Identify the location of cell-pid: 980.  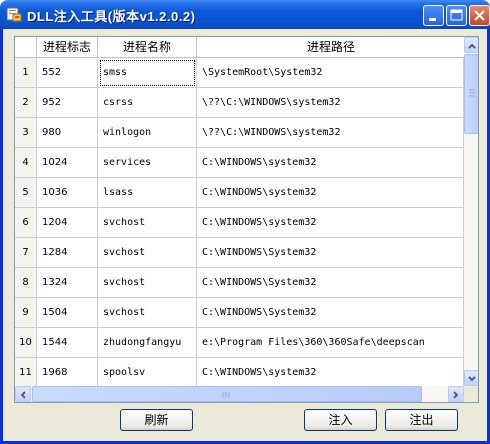
(67, 133).